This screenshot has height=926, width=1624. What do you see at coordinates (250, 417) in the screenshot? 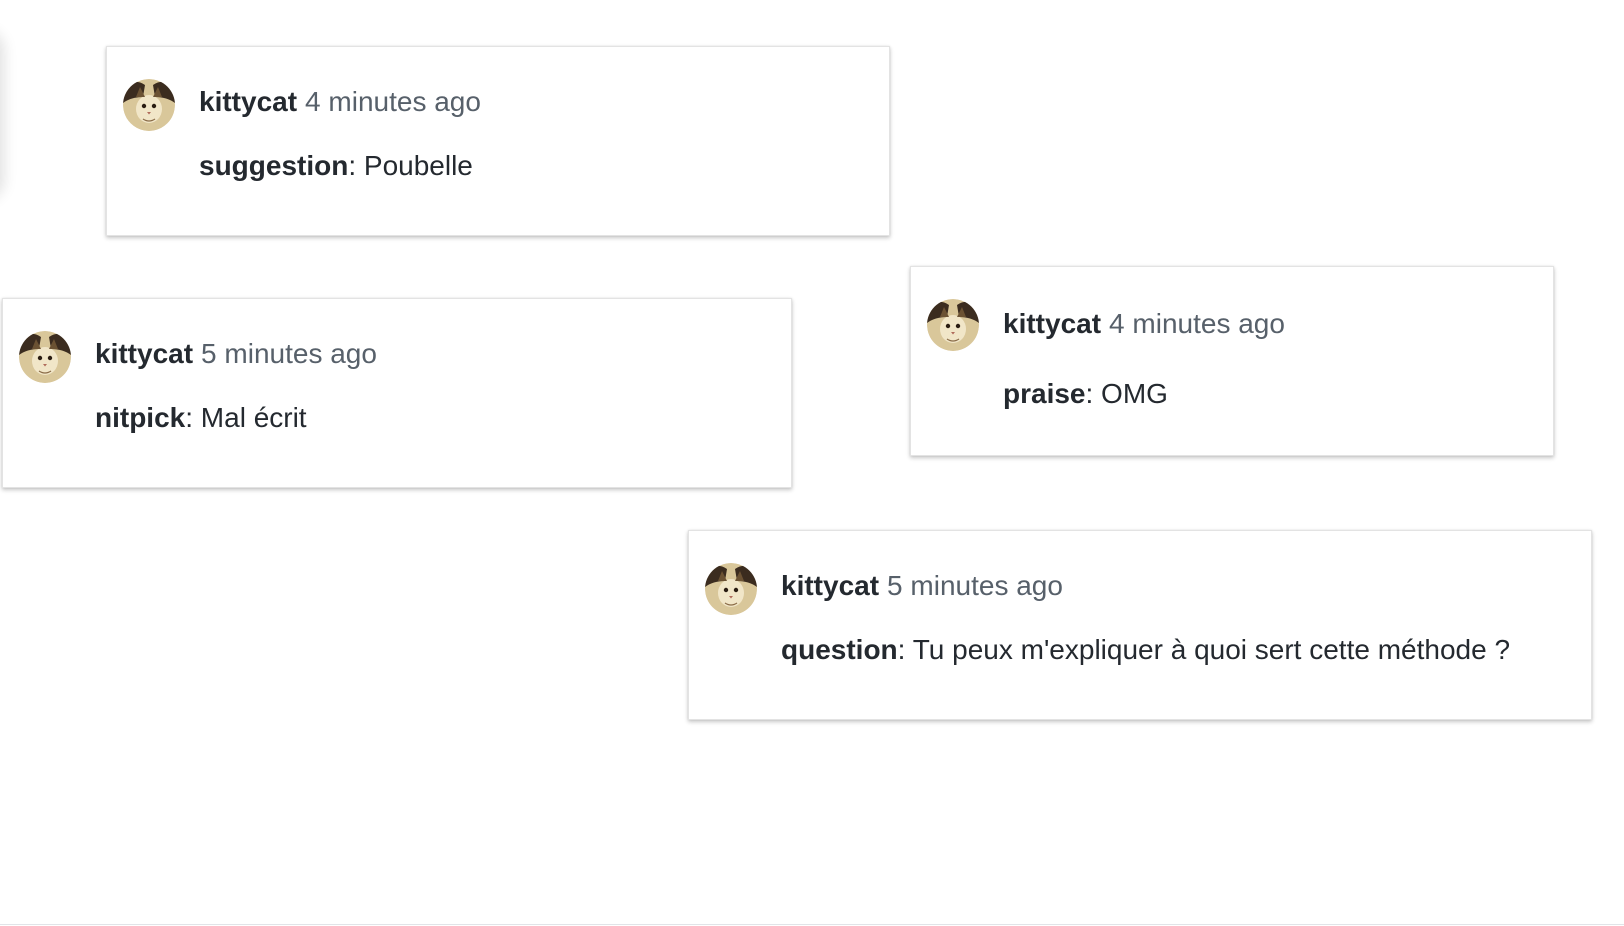
I see `comment-text: Mal écrit` at bounding box center [250, 417].